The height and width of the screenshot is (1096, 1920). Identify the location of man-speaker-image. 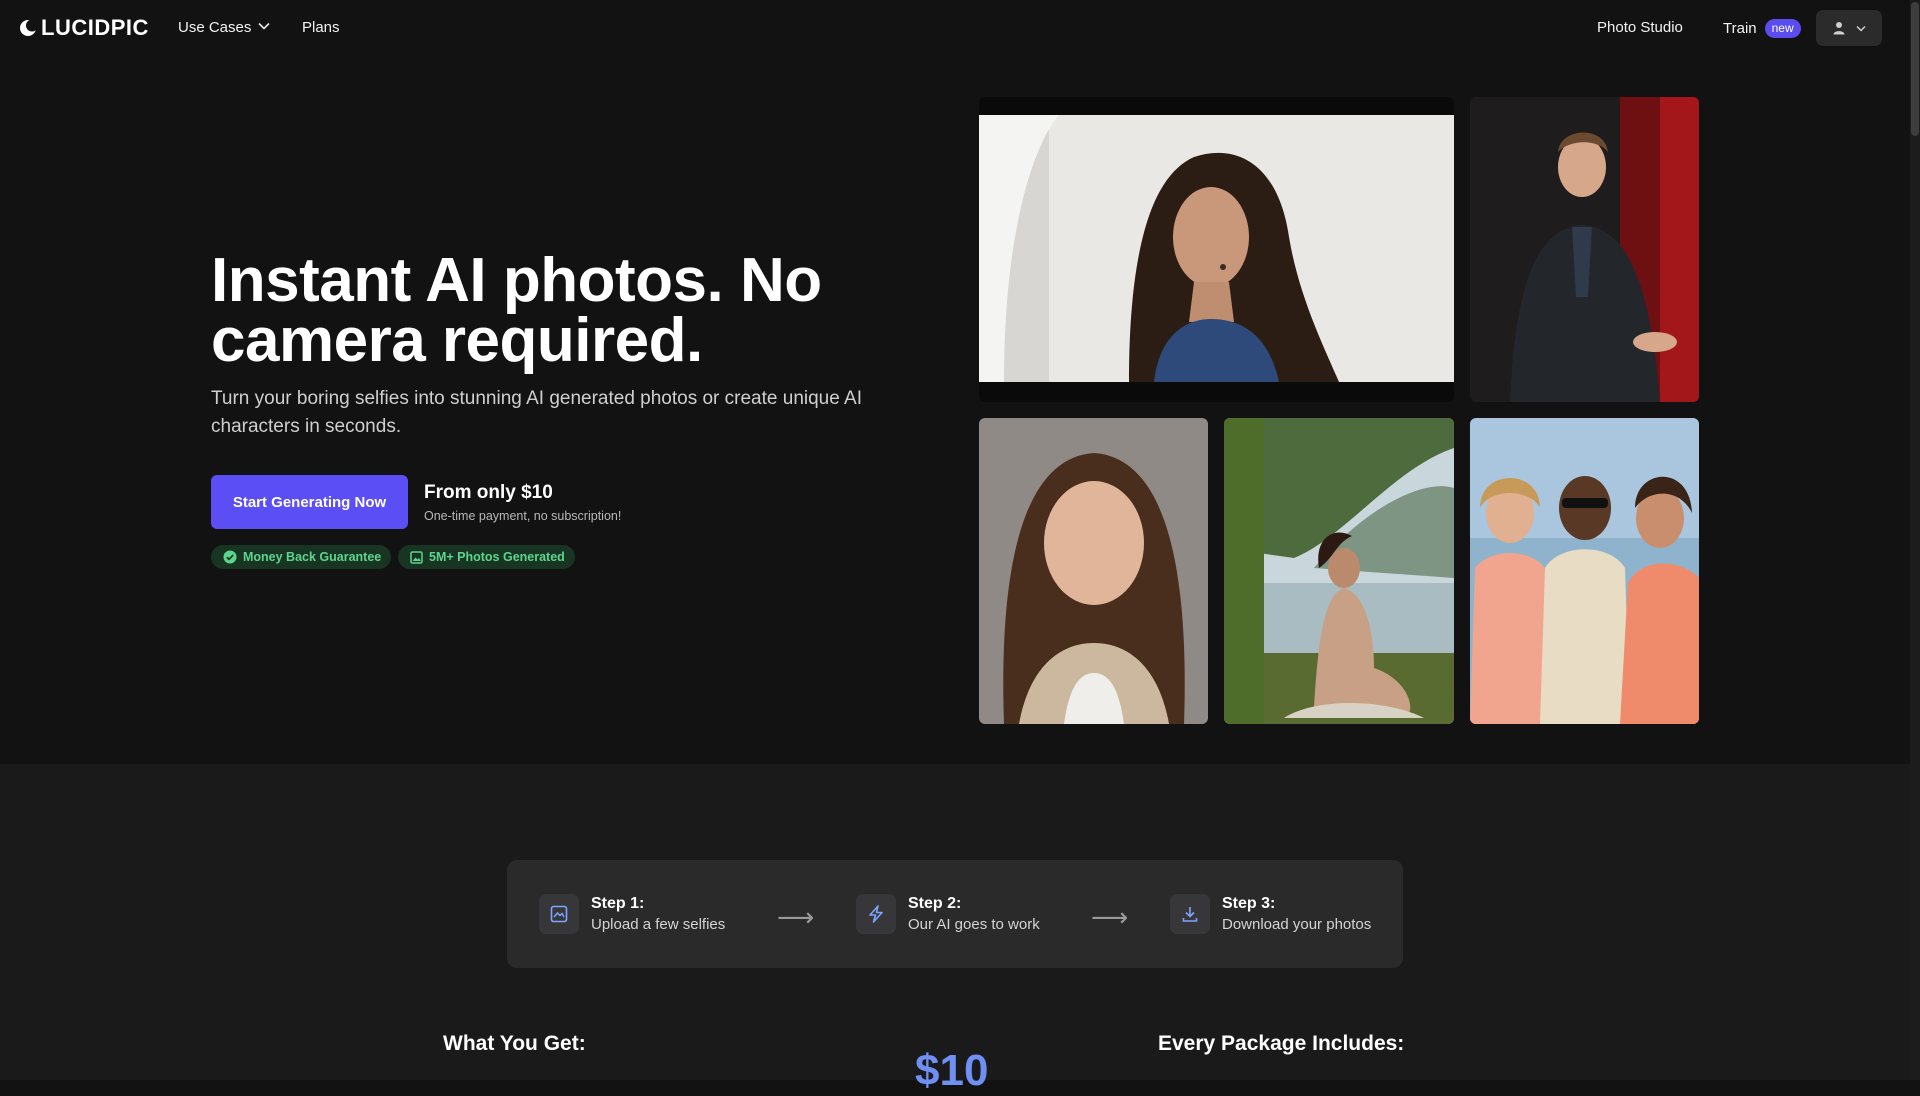
(1584, 249).